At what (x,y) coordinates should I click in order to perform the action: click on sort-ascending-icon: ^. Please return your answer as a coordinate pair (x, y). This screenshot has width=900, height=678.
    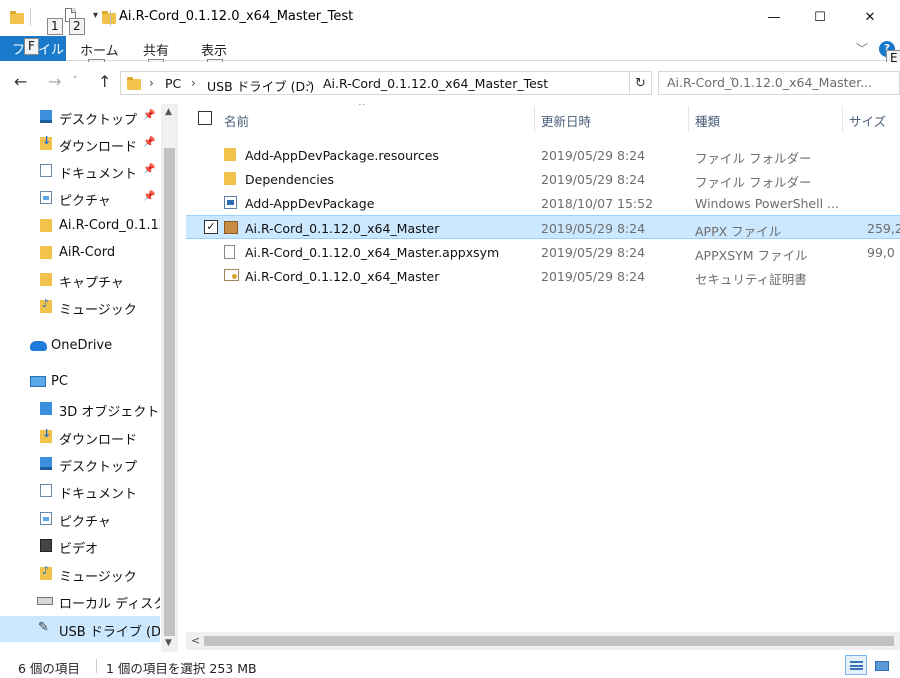
    Looking at the image, I should click on (362, 108).